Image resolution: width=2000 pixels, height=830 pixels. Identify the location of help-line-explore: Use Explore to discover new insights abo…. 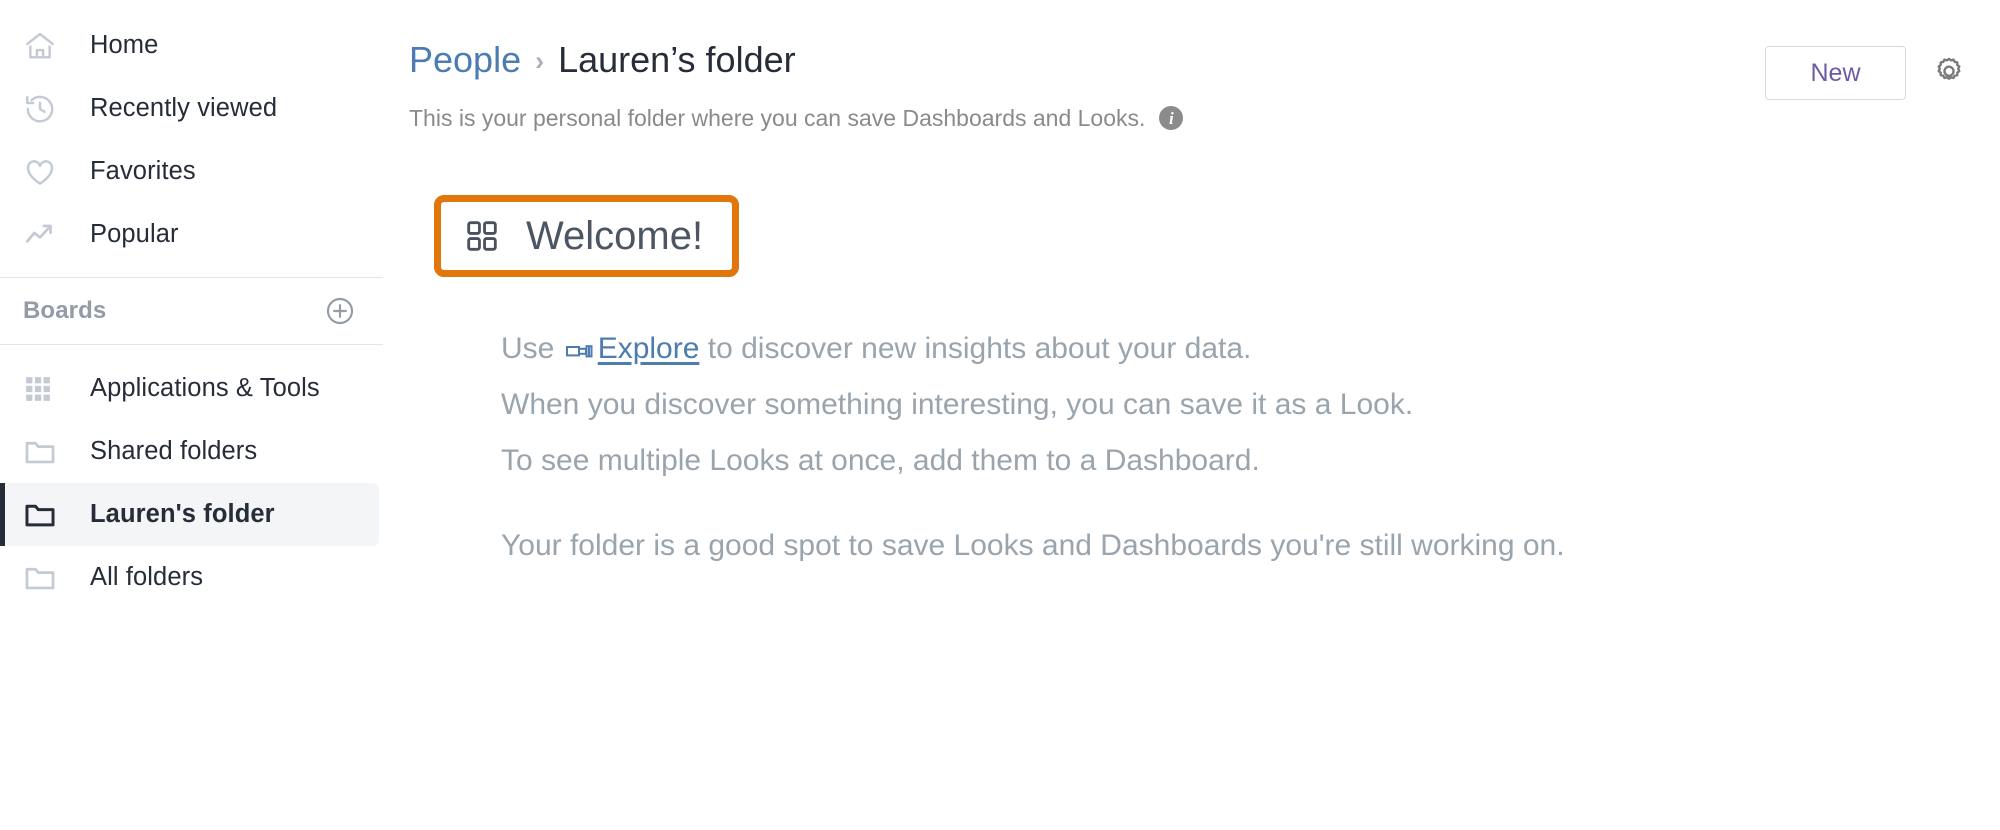
(1250, 349).